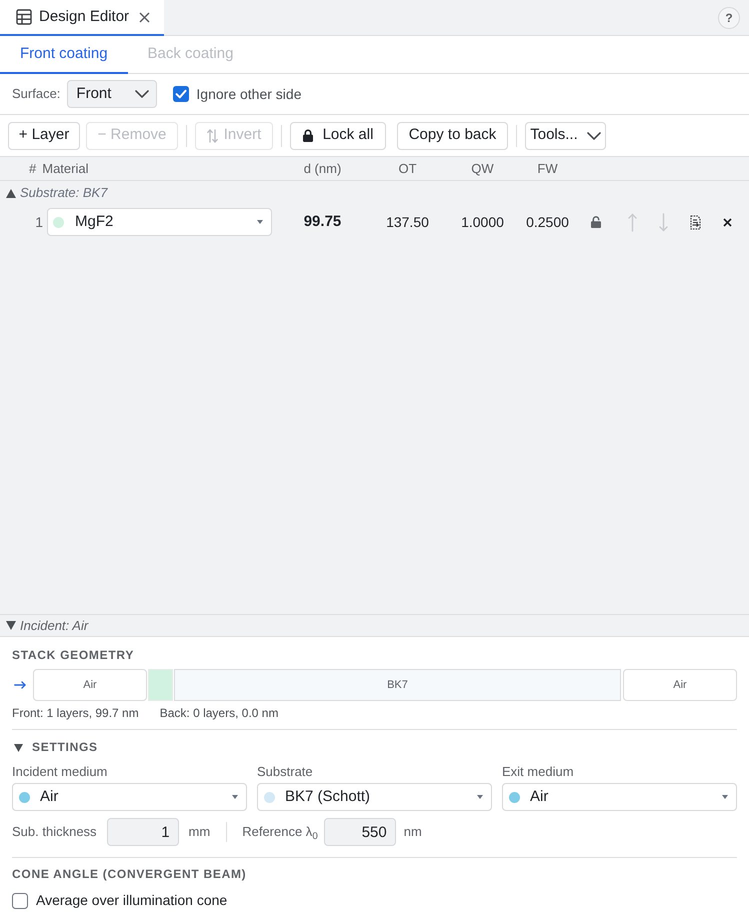 The height and width of the screenshot is (924, 749). I want to click on column-header: d (nm), so click(323, 169).